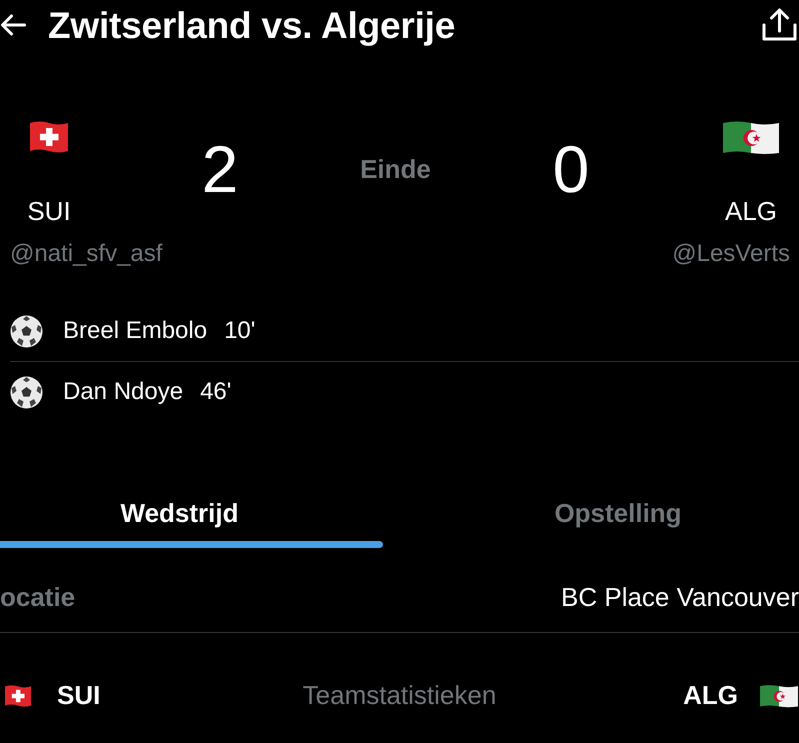 The image size is (799, 743). What do you see at coordinates (13, 25) in the screenshot?
I see `back-icon` at bounding box center [13, 25].